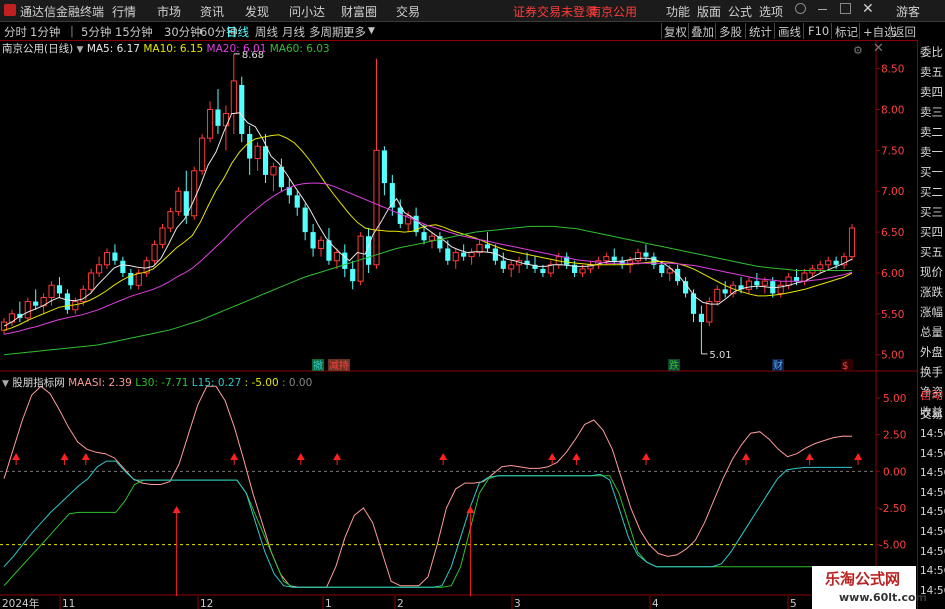  Describe the element at coordinates (931, 414) in the screenshot. I see `side-panel-item: 交易` at that location.